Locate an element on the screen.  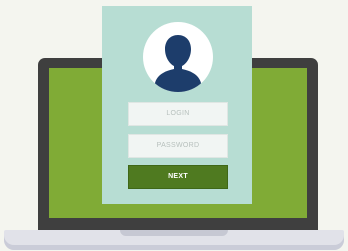
user-silhouette-icon is located at coordinates (178, 63).